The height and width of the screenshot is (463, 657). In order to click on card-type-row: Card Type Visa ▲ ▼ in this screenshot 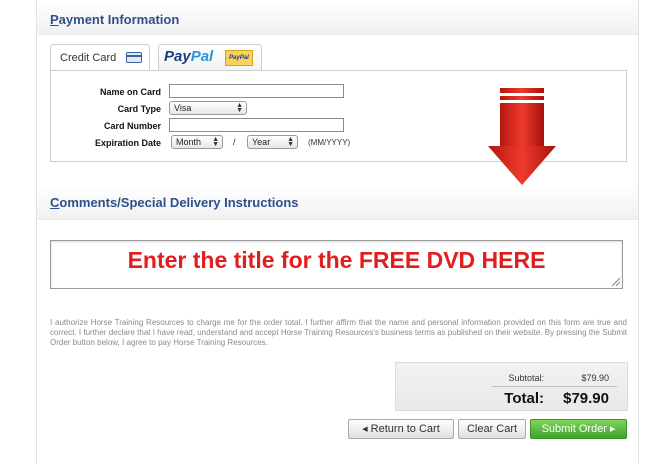, I will do `click(201, 110)`.